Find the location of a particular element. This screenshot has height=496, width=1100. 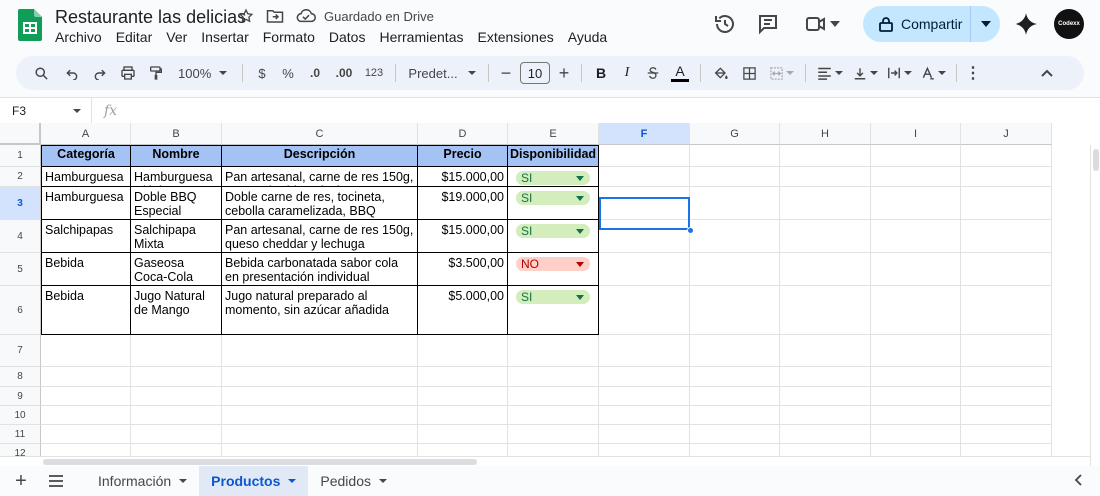

text-color-button: A is located at coordinates (680, 73).